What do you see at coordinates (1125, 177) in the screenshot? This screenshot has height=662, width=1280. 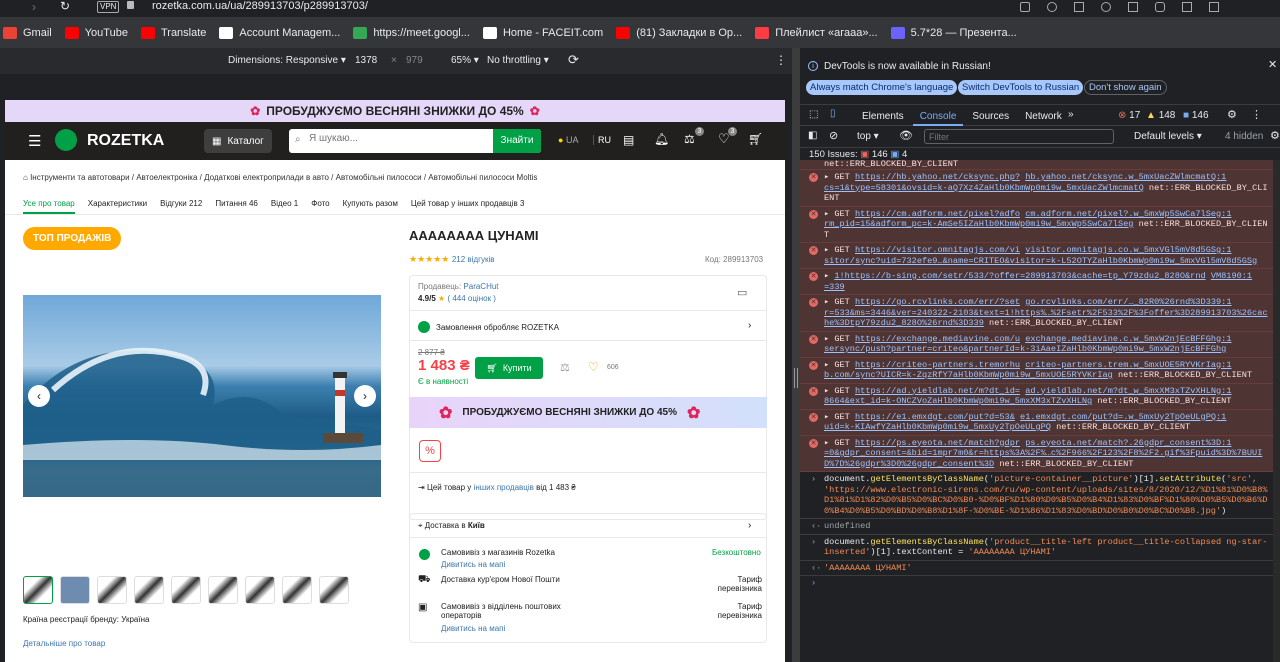 I see `source-link: hb.yahoo.net/cksync.w_5mxUacZWlmcmatQ:1` at bounding box center [1125, 177].